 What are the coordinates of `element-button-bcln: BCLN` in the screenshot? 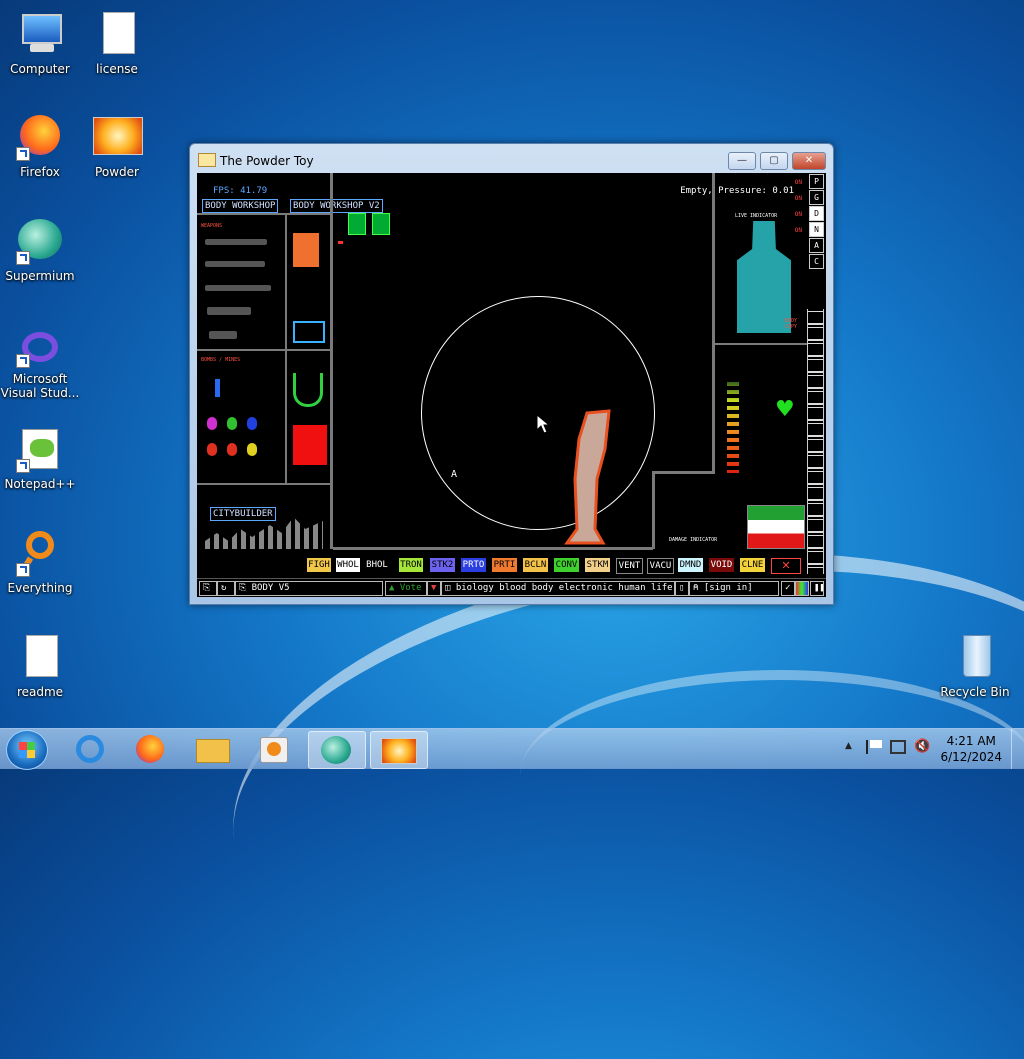 It's located at (535, 565).